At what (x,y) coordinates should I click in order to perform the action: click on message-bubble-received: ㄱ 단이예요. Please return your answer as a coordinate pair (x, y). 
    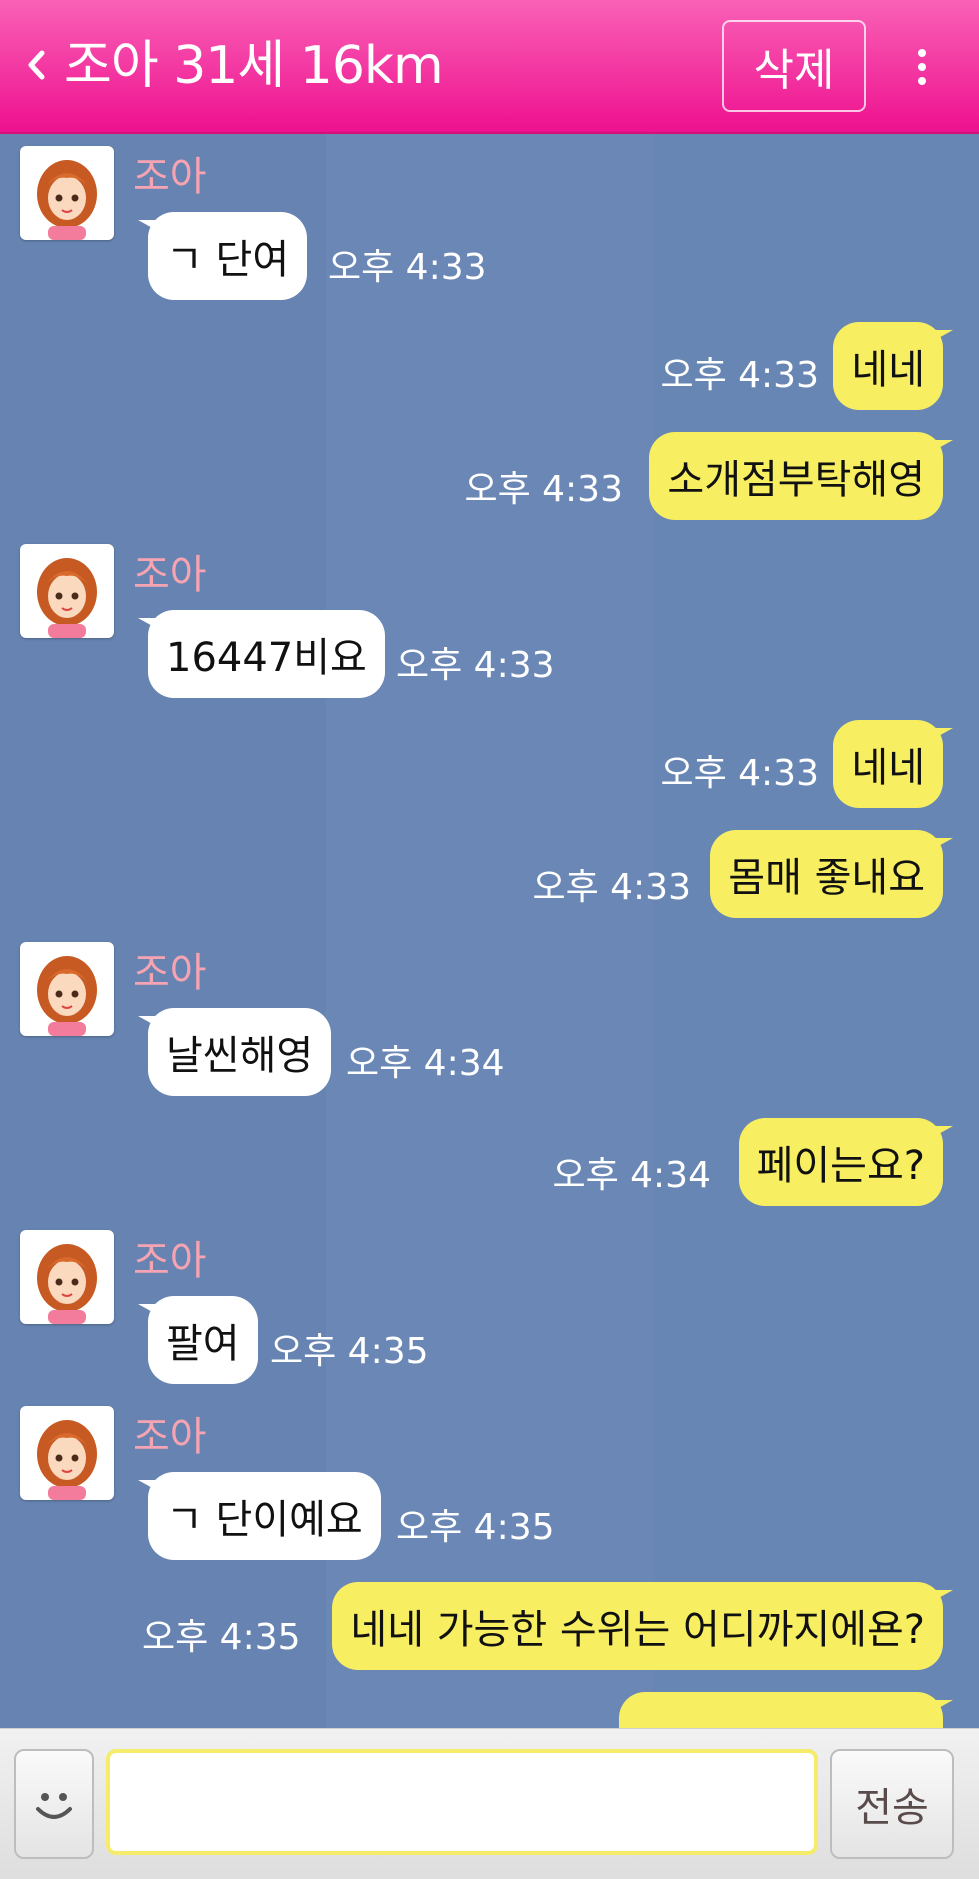
    Looking at the image, I should click on (259, 1516).